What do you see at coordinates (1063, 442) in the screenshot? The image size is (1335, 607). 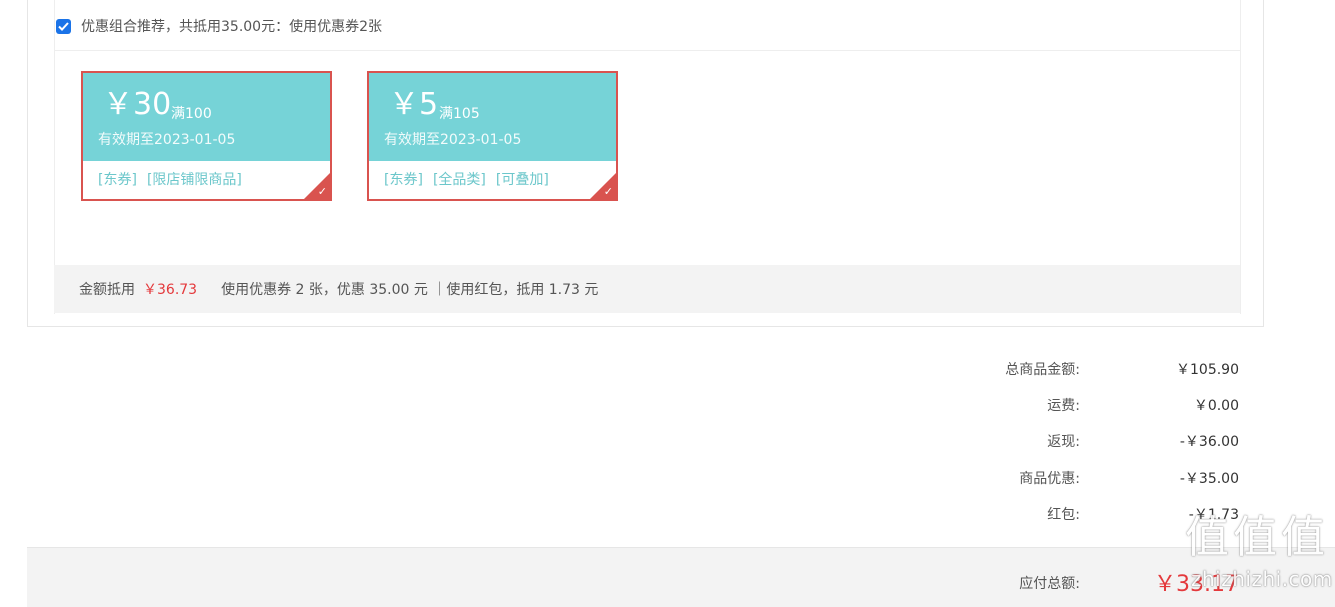 I see `totals-label: 返现:` at bounding box center [1063, 442].